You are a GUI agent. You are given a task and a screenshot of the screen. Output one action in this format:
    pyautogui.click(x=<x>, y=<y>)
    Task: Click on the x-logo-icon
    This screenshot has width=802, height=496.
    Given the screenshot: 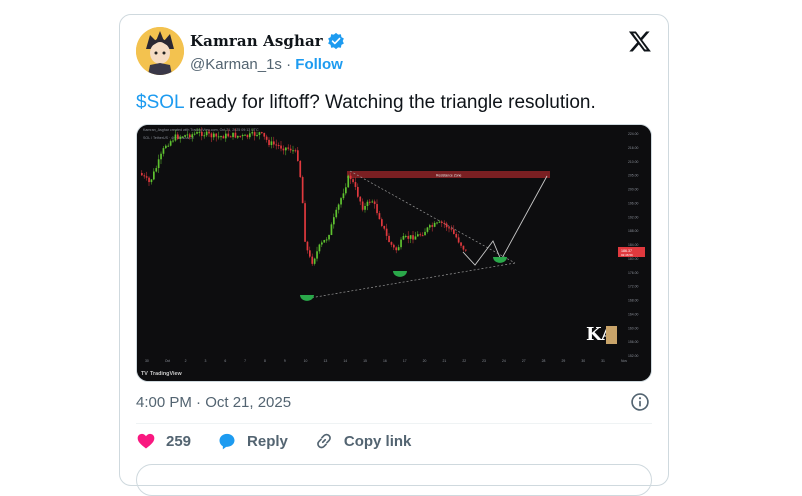 What is the action you would take?
    pyautogui.click(x=640, y=41)
    